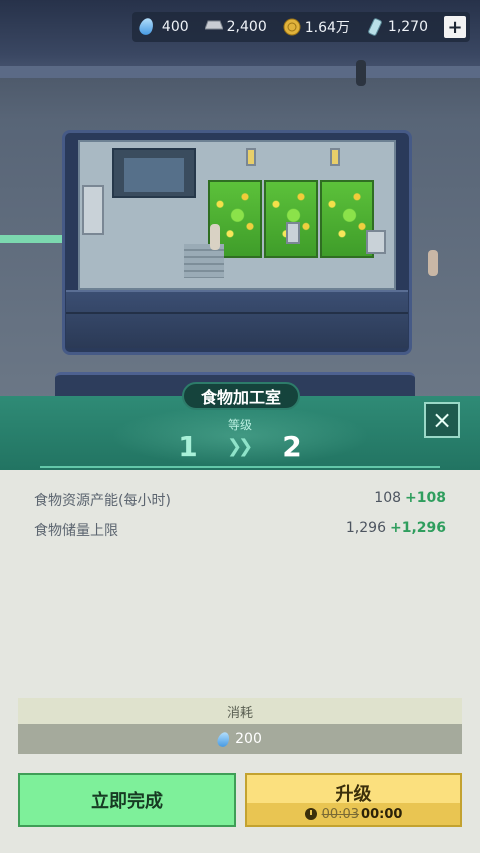 The width and height of the screenshot is (480, 853). I want to click on resource-bar: 400 2,400 1.64万 1,270 +, so click(300, 27).